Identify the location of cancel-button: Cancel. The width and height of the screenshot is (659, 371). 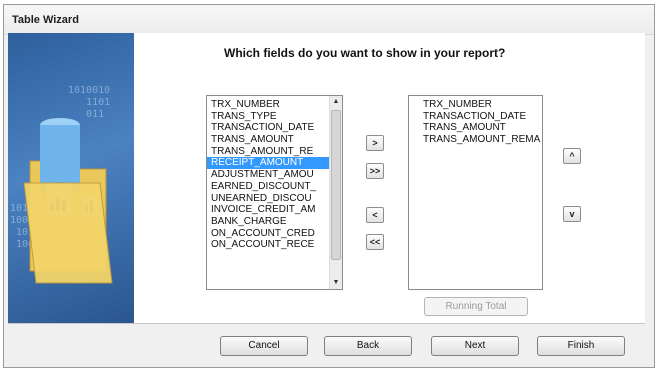
(264, 346).